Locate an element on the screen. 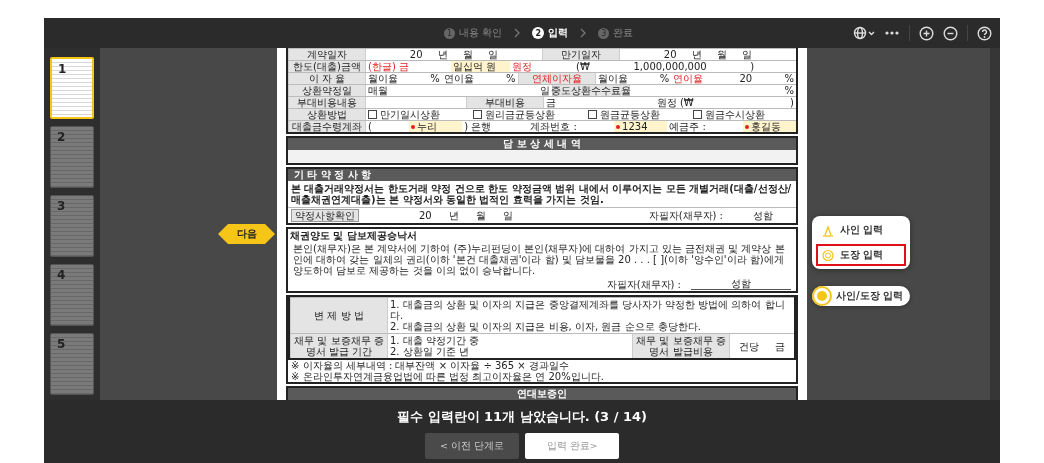  table-cell-text: 20 % is located at coordinates (766, 78).